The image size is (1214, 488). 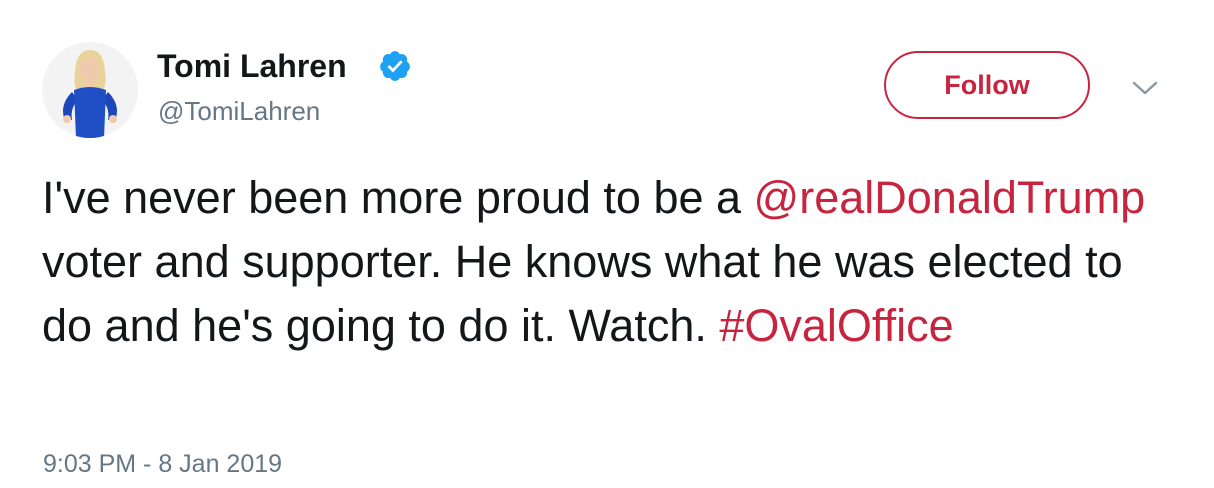 I want to click on tweet-timestamp: 9:03 PM - 8 Jan 2019, so click(x=162, y=464).